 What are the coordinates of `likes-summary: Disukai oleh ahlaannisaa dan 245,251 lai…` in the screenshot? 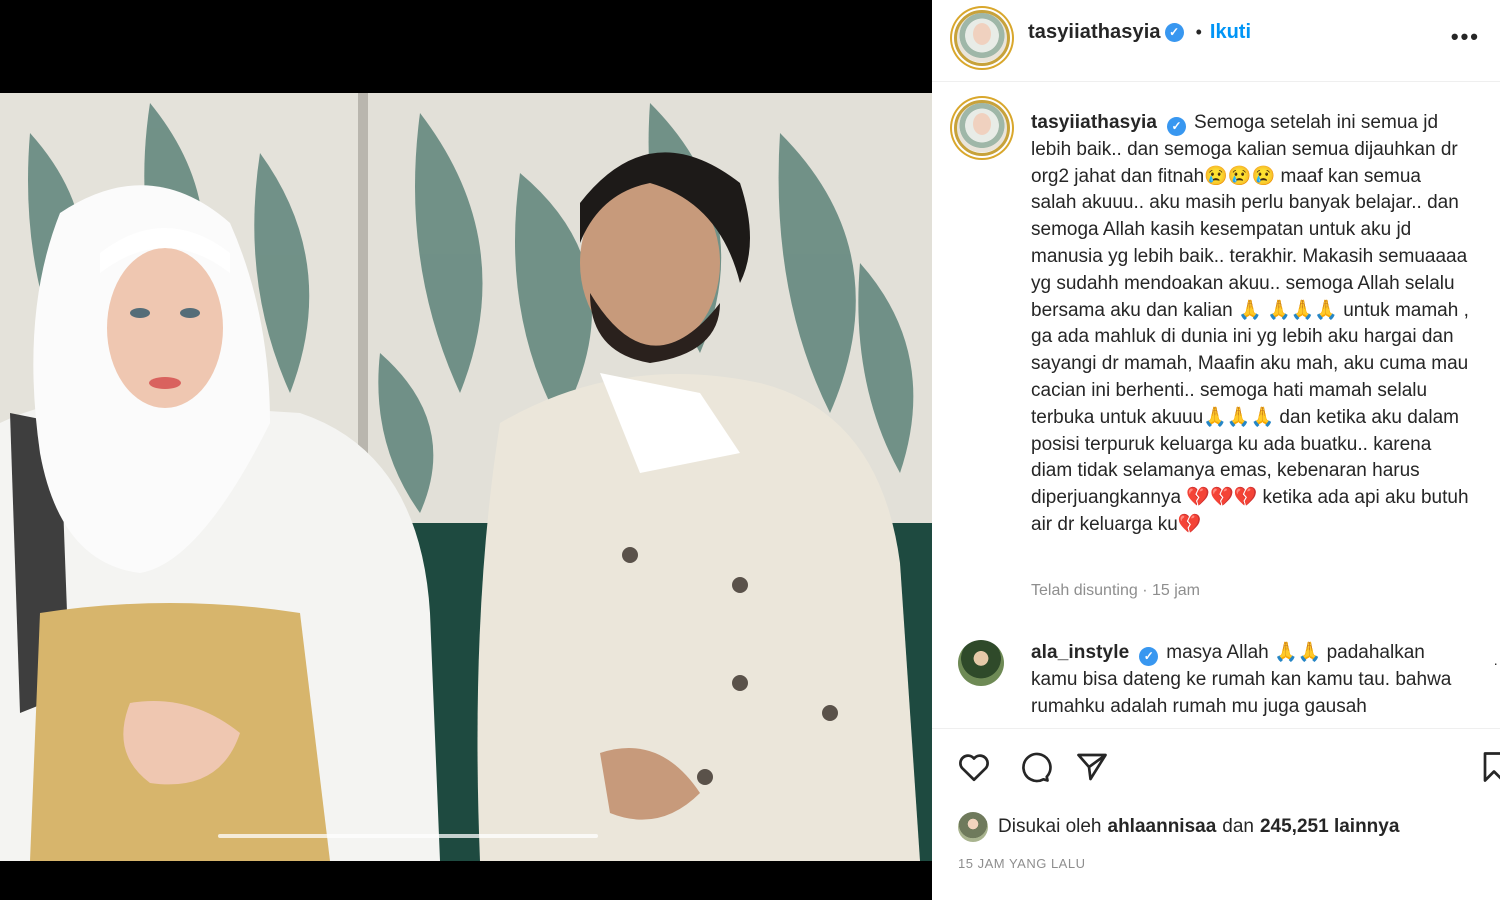 It's located at (1181, 827).